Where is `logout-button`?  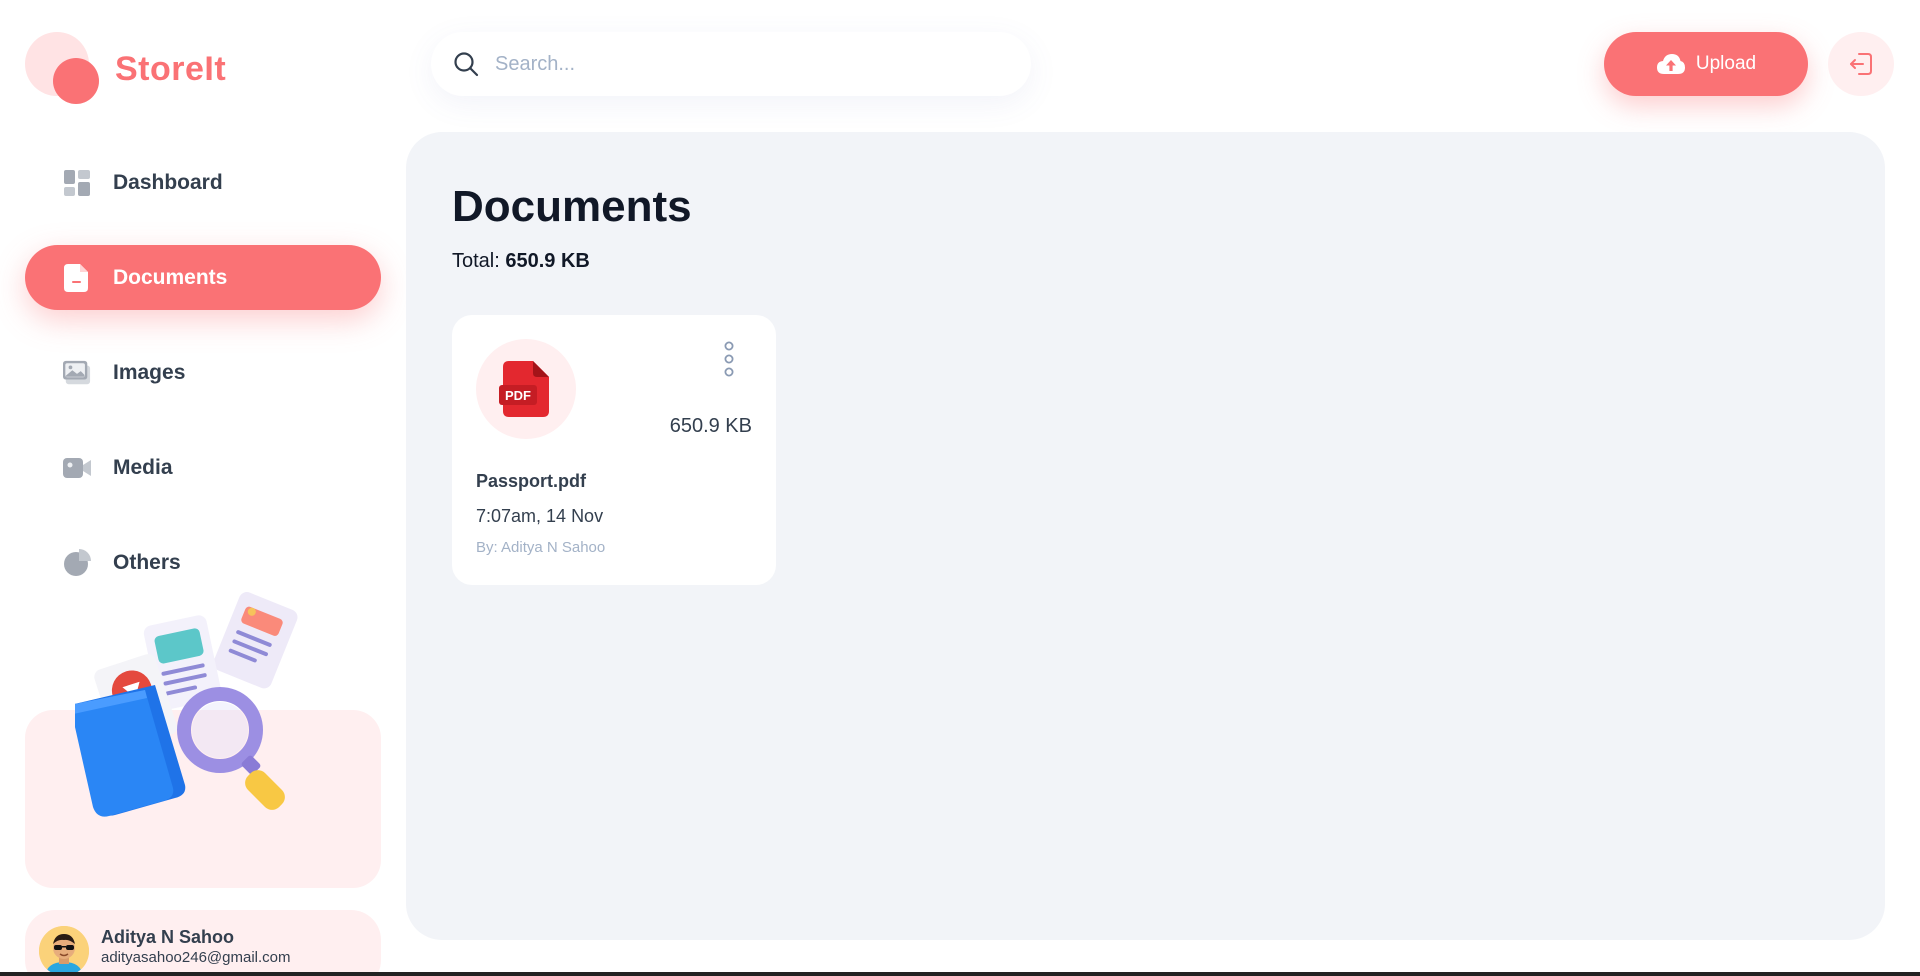
logout-button is located at coordinates (1861, 64).